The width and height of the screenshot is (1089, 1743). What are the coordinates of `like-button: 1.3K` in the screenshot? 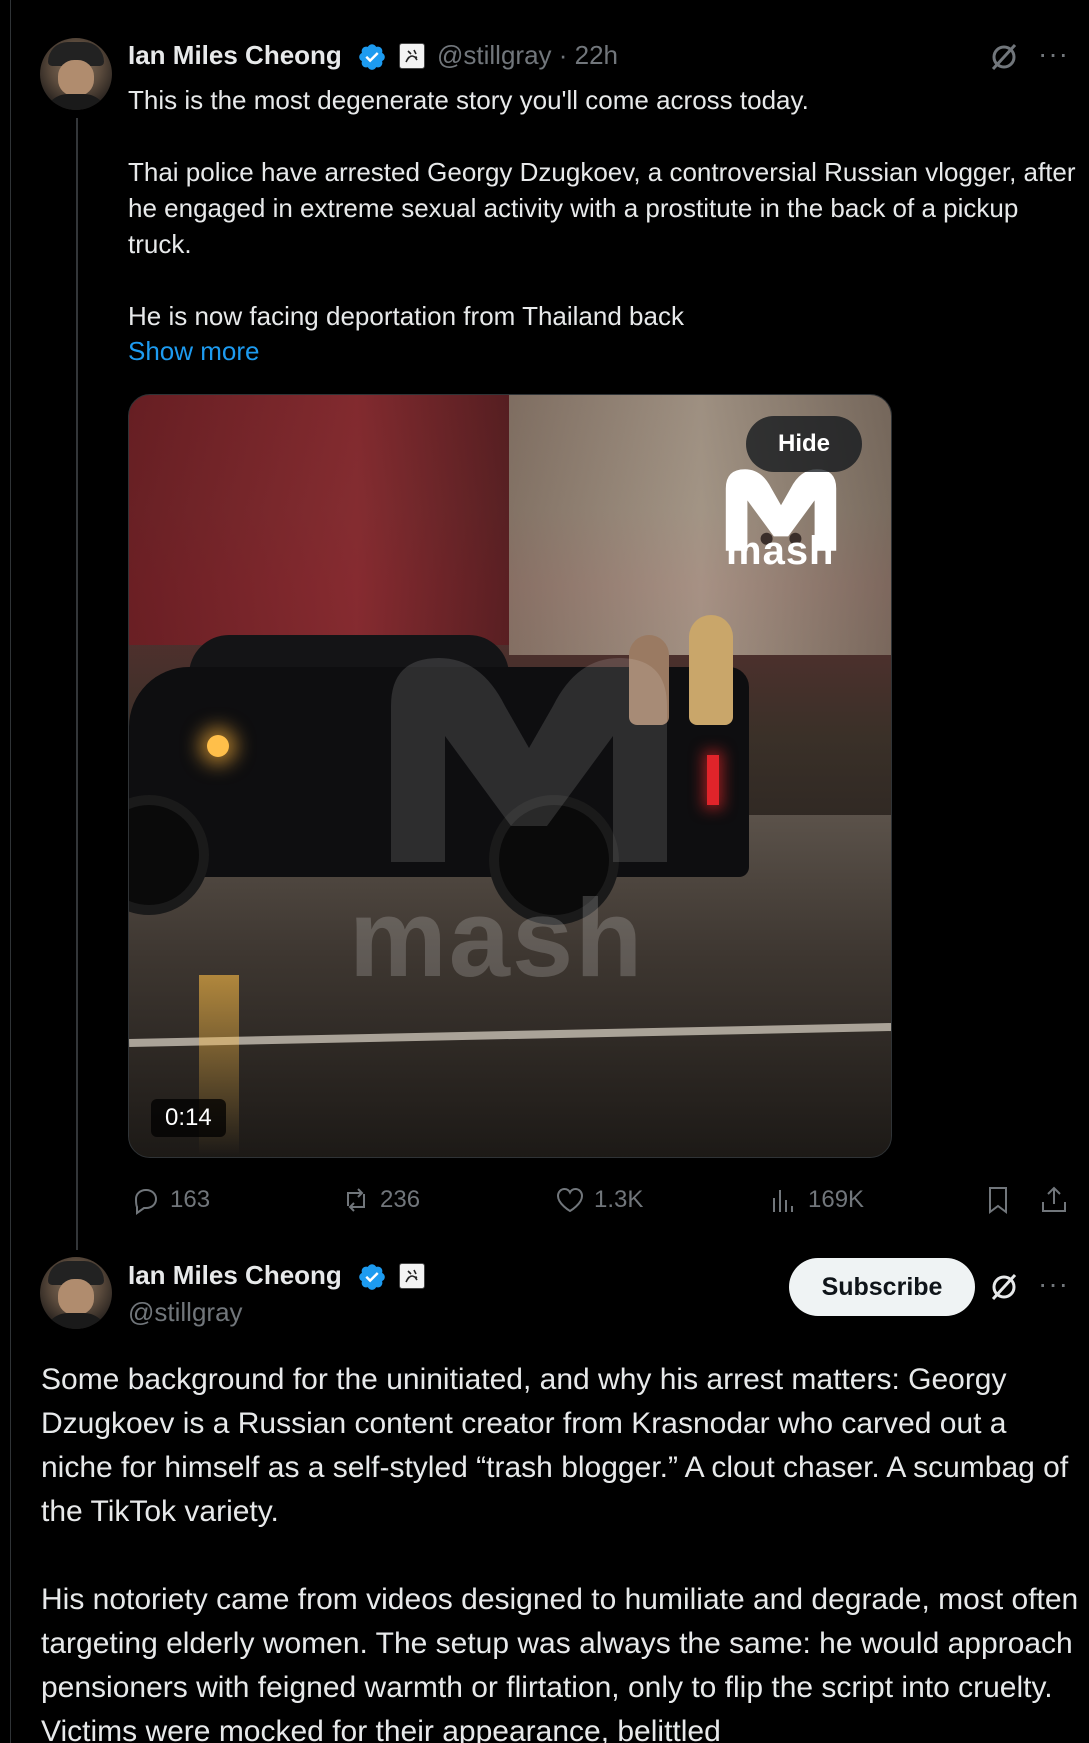 It's located at (598, 1200).